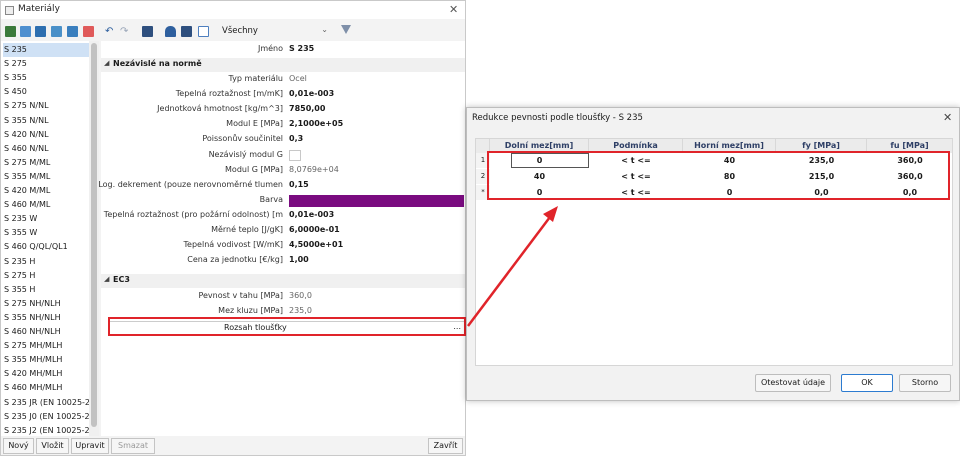  What do you see at coordinates (46, 205) in the screenshot?
I see `material-list-item: S 460 M/ML` at bounding box center [46, 205].